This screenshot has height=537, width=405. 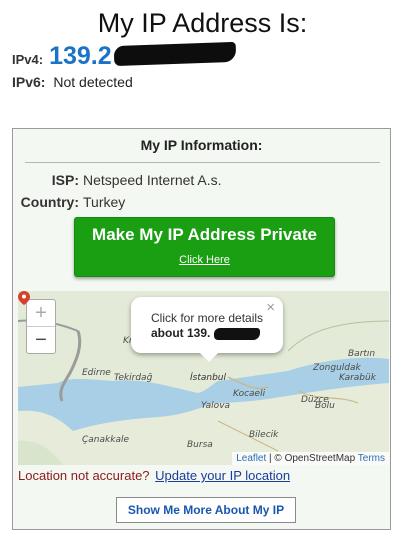 I want to click on show-more-button: Show Me More About My IP, so click(x=206, y=510).